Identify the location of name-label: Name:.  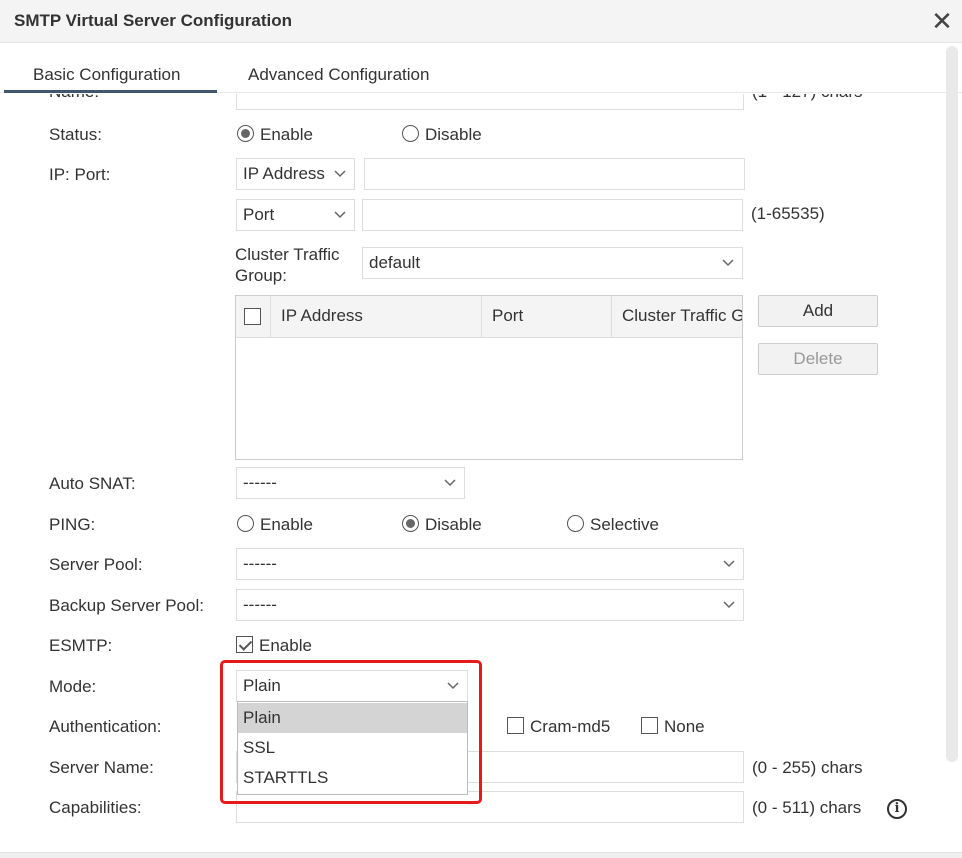
(74, 98).